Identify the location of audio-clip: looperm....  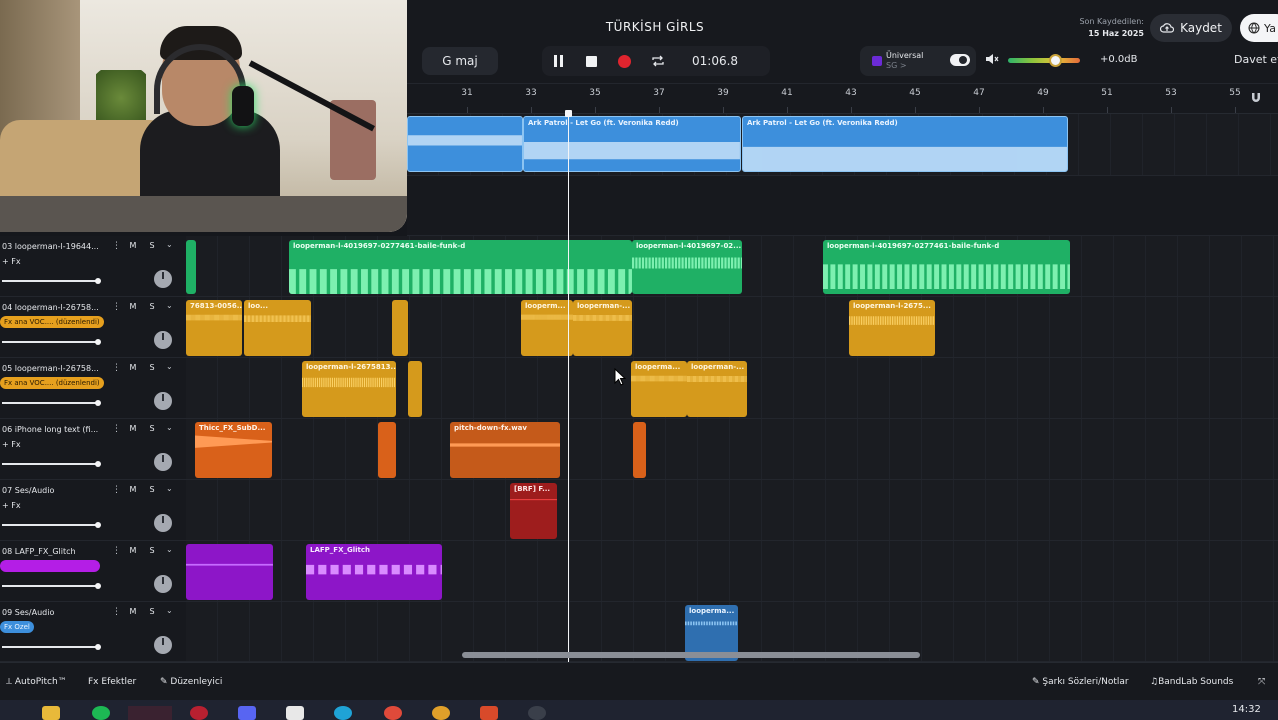
(547, 328).